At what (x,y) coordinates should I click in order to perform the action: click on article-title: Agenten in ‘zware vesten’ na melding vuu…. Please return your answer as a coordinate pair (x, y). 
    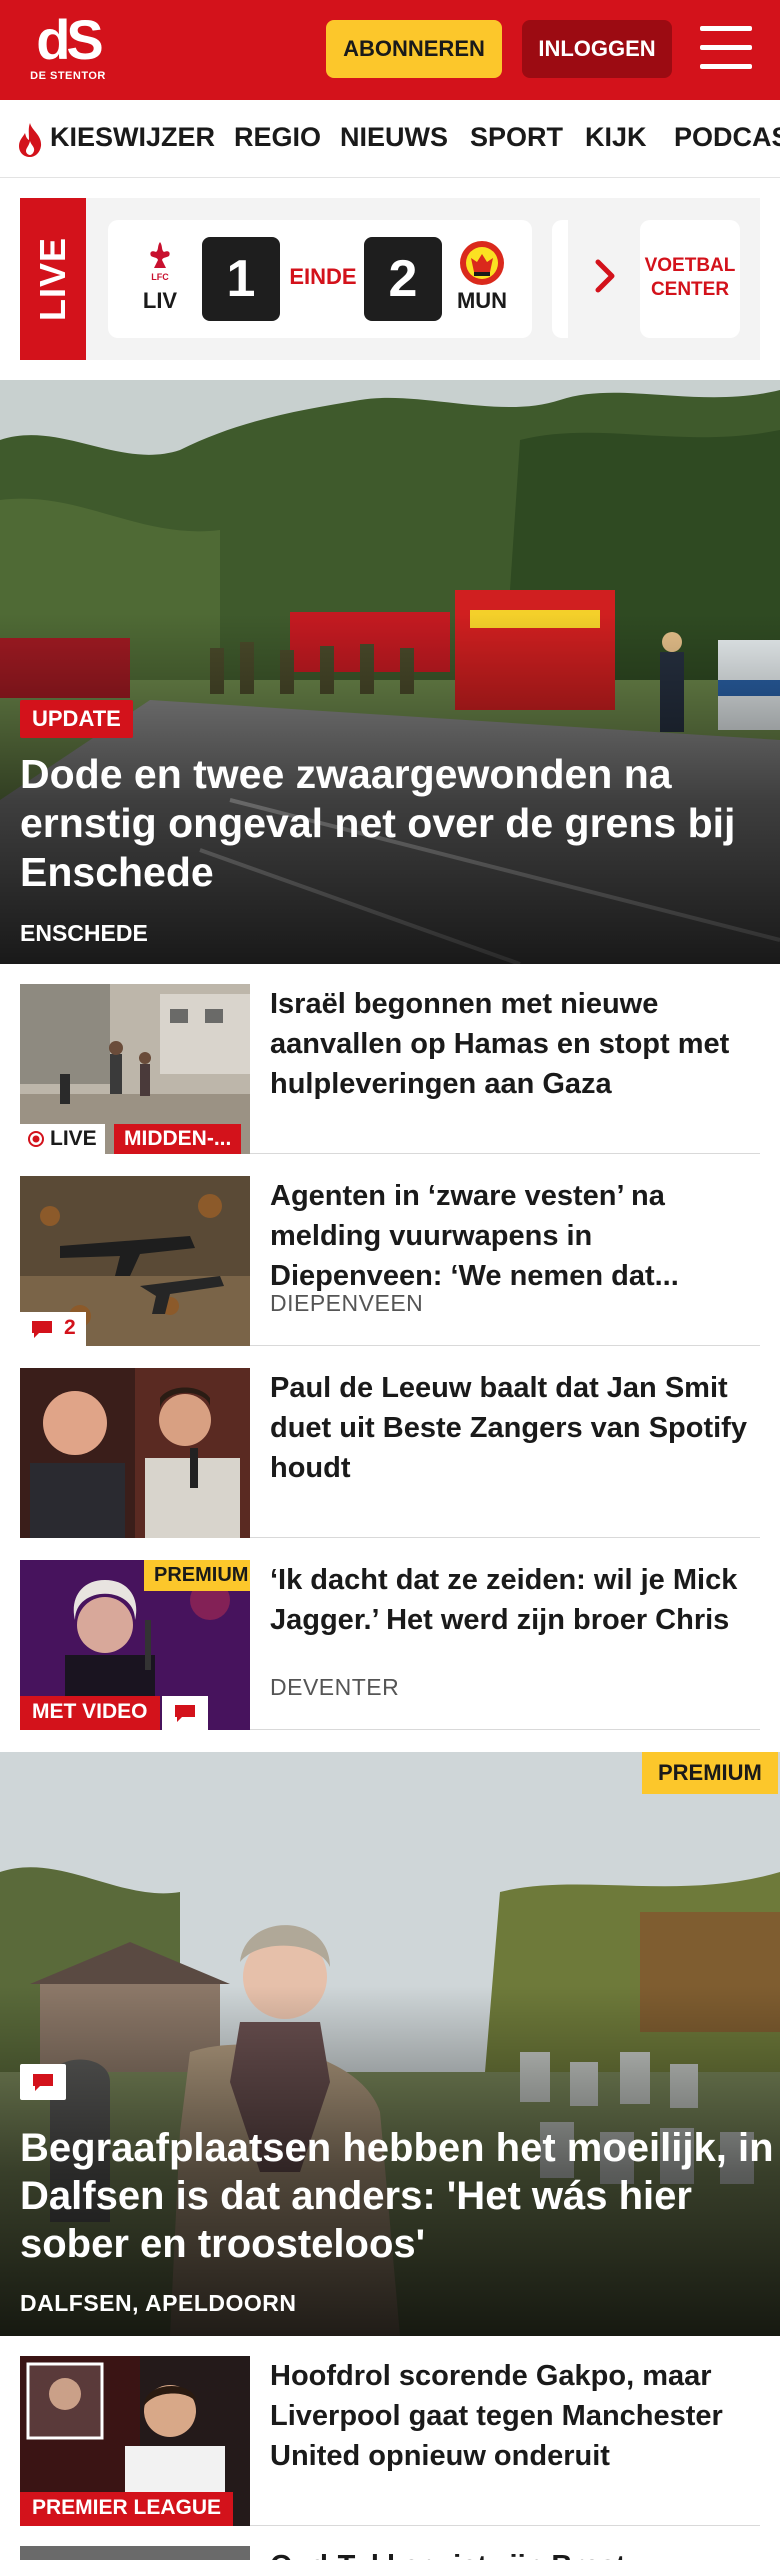
    Looking at the image, I should click on (515, 1236).